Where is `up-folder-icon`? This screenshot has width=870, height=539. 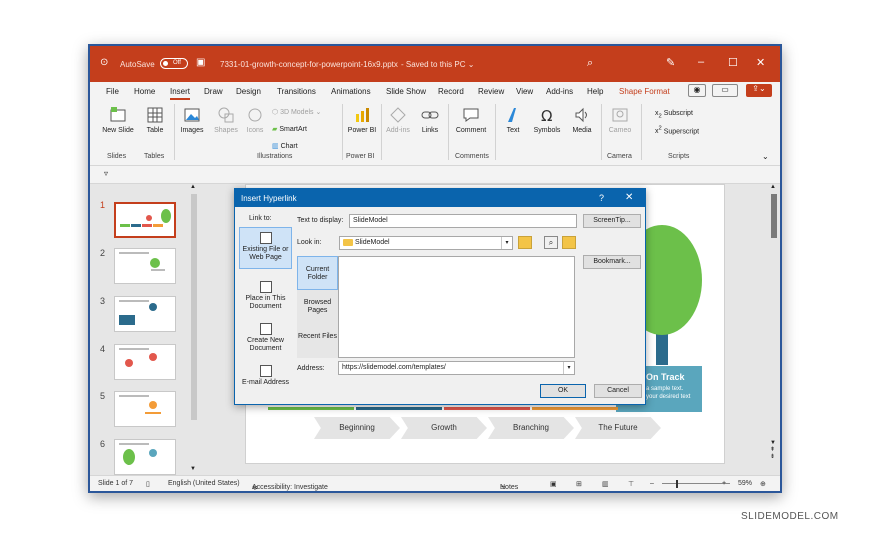 up-folder-icon is located at coordinates (525, 242).